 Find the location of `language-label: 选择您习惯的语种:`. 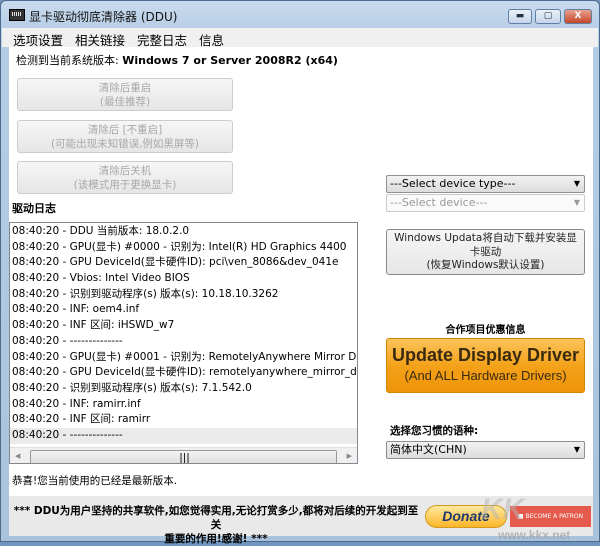

language-label: 选择您习惯的语种: is located at coordinates (434, 431).